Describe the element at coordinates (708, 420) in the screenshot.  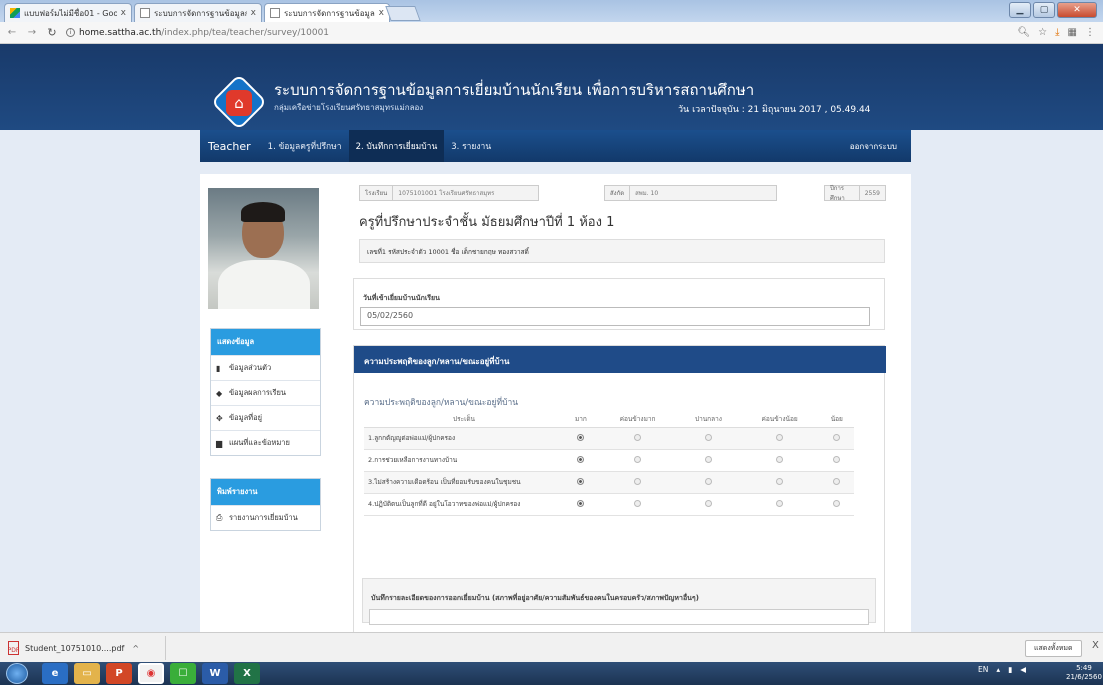
I see `column-header: ปานกลาง` at that location.